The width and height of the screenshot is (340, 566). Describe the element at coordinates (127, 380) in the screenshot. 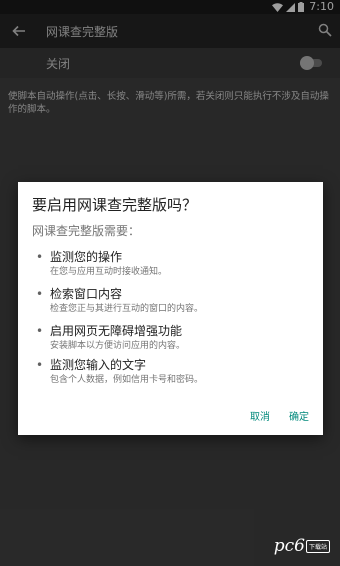

I see `permission-description: 包含个人数据，例如信用卡号和密码。` at that location.